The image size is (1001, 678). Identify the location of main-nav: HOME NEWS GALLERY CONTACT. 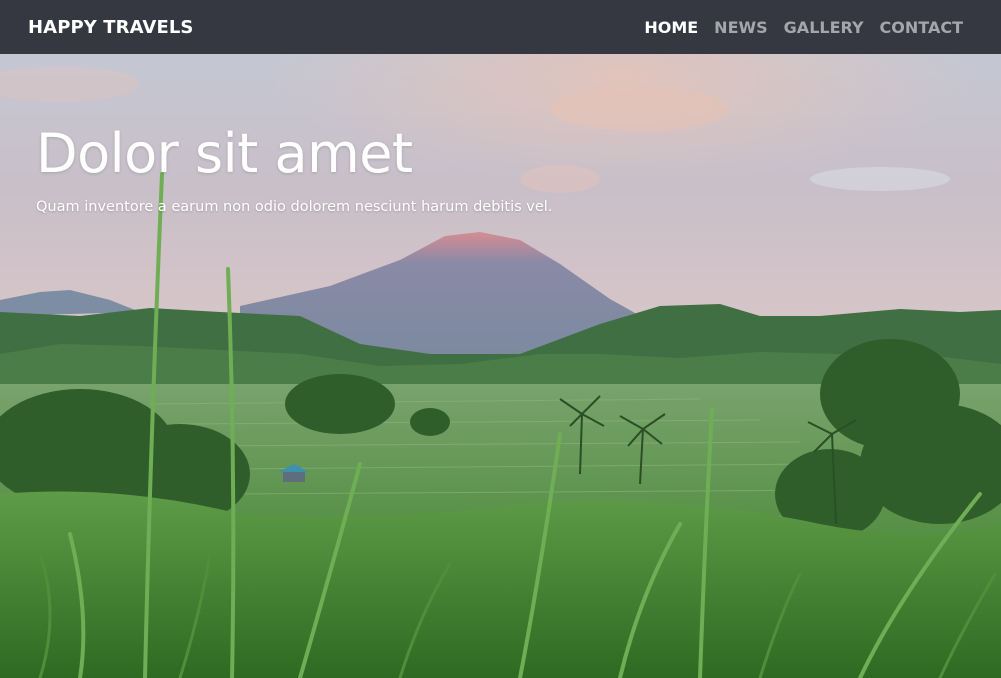
(808, 27).